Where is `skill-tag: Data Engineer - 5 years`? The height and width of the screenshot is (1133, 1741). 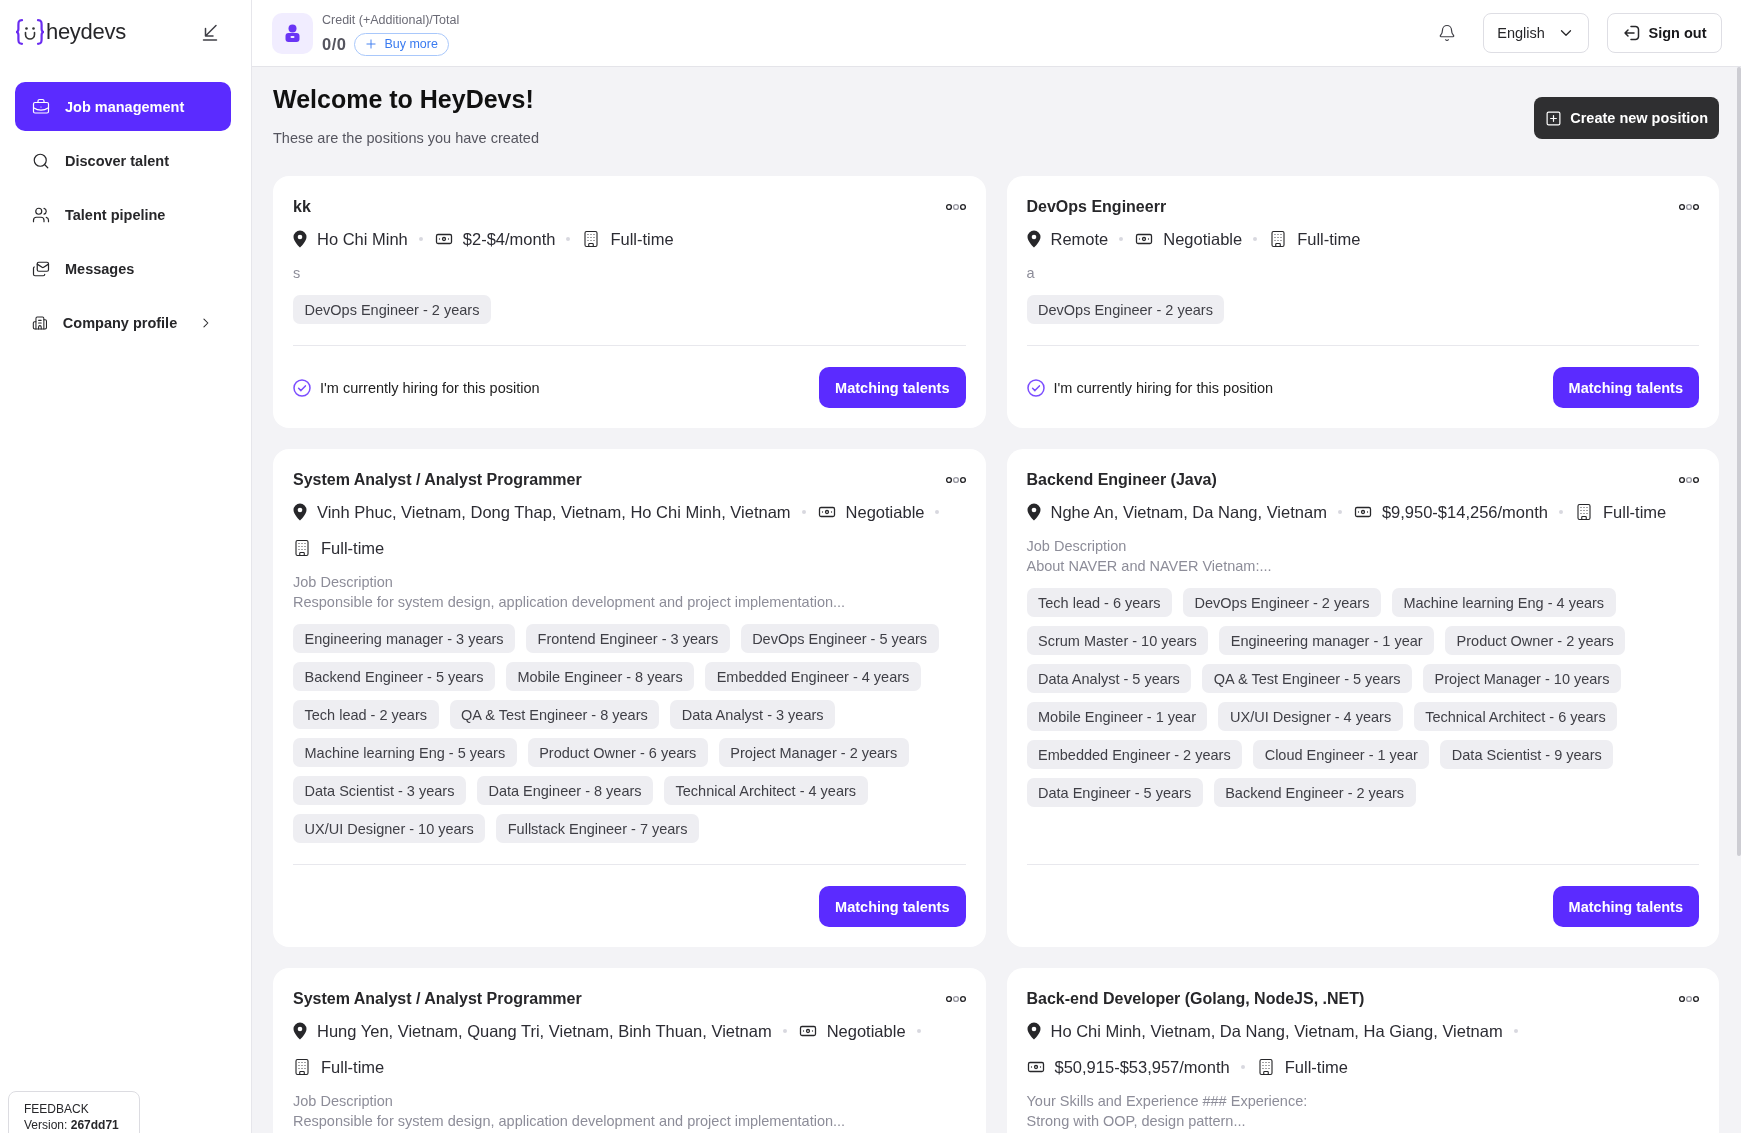 skill-tag: Data Engineer - 5 years is located at coordinates (1114, 792).